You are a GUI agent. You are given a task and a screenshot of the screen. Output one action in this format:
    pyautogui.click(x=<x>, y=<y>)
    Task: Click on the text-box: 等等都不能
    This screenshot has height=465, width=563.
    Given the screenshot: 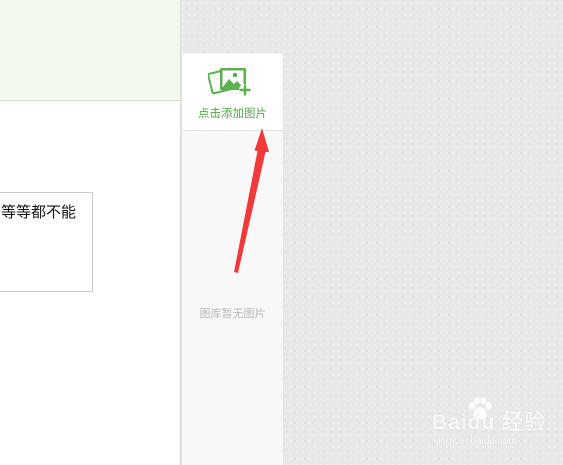 What is the action you would take?
    pyautogui.click(x=46, y=242)
    